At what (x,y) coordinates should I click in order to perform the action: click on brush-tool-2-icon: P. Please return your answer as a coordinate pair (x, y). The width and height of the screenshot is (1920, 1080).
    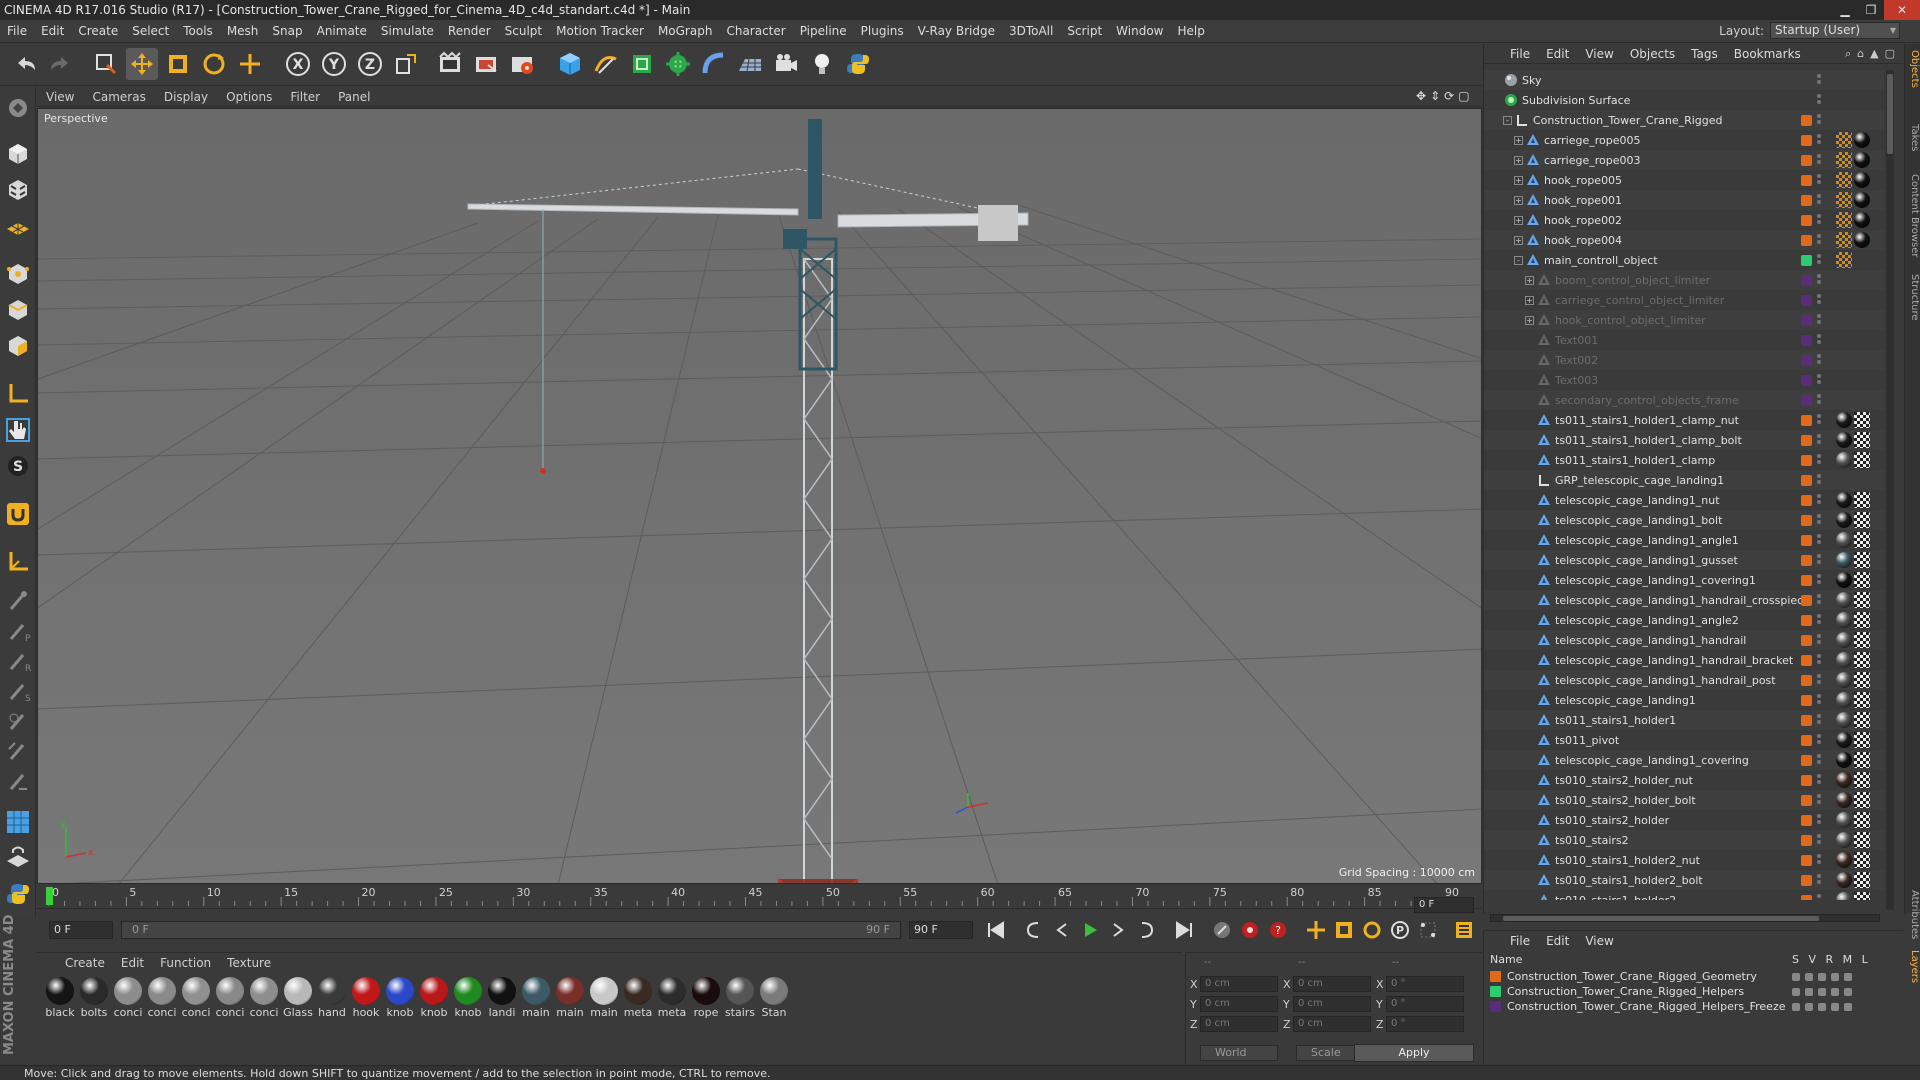
    Looking at the image, I should click on (18, 632).